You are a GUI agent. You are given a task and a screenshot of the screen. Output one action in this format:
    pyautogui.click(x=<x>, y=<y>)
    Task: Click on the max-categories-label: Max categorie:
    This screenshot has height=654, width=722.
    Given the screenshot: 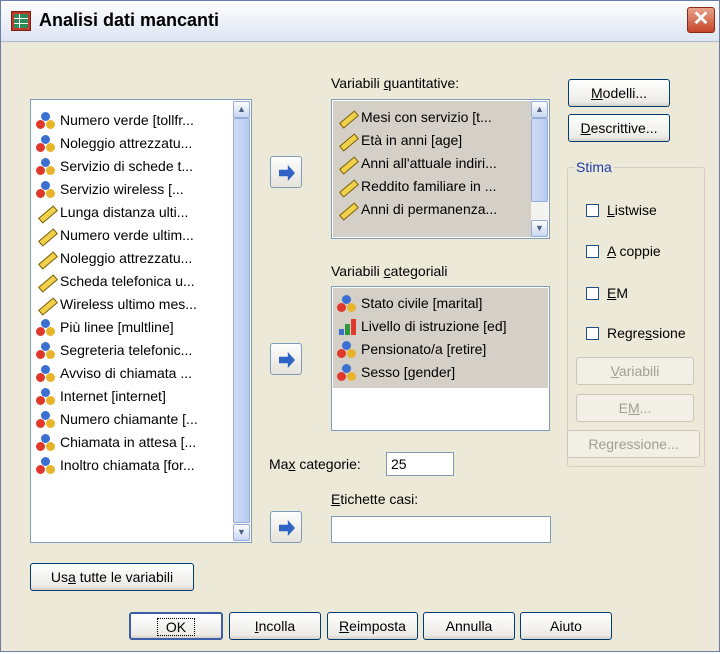 What is the action you would take?
    pyautogui.click(x=315, y=464)
    